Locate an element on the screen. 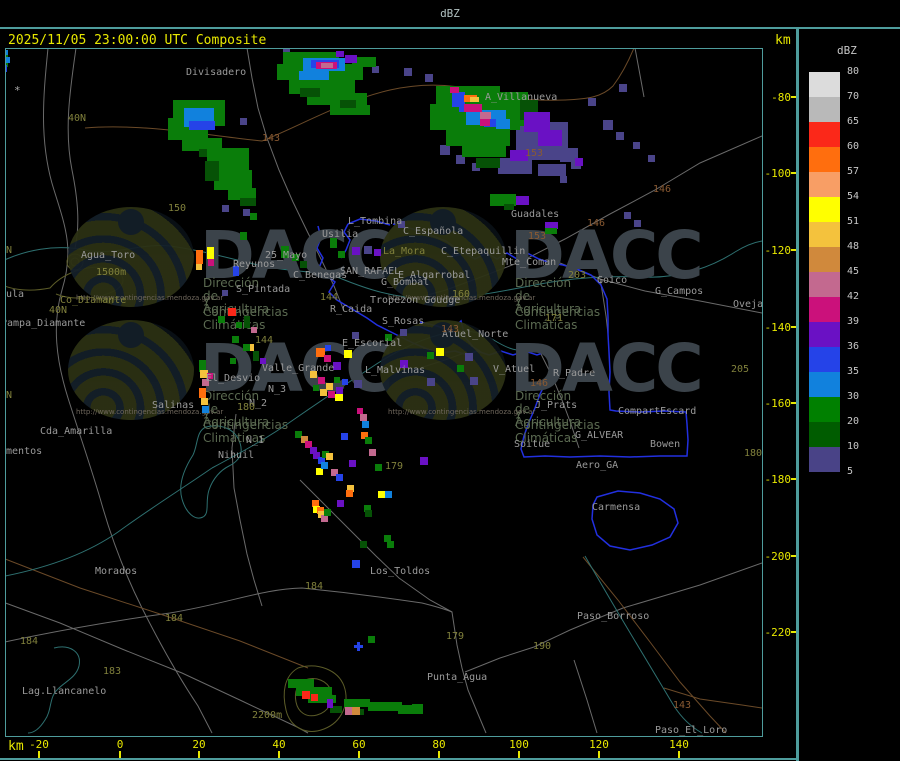  legend-value-label: 57 is located at coordinates (853, 171).